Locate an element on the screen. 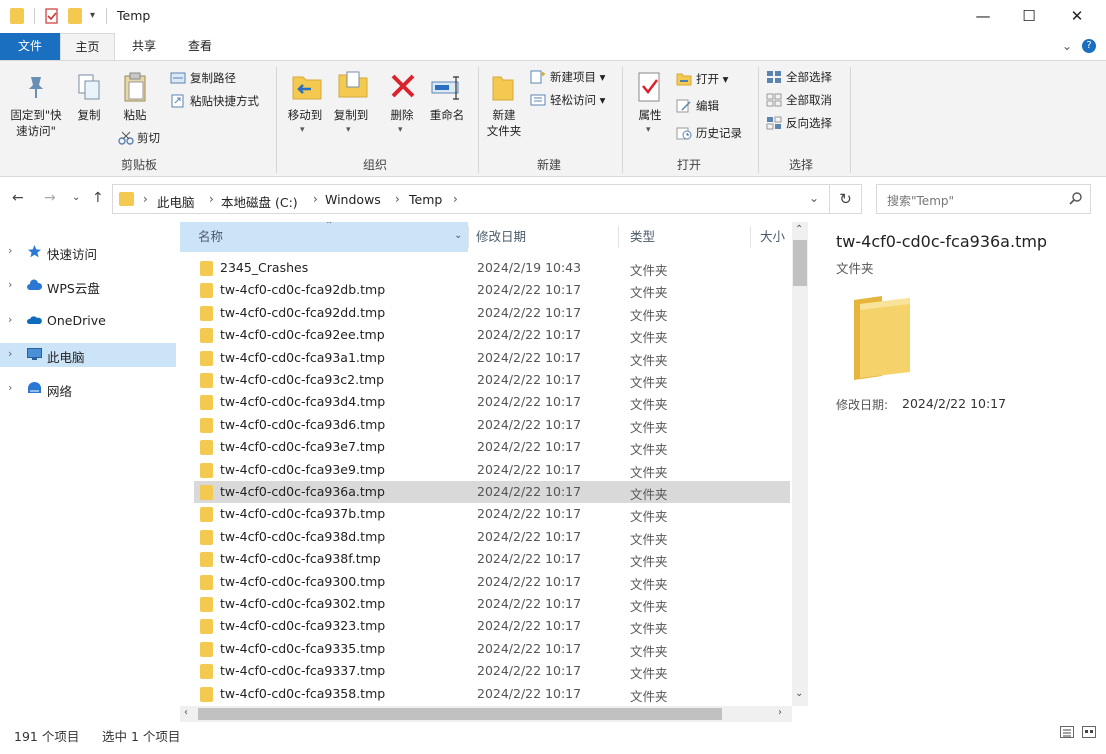  new-item-button: 新建项目 ▾ is located at coordinates (577, 77).